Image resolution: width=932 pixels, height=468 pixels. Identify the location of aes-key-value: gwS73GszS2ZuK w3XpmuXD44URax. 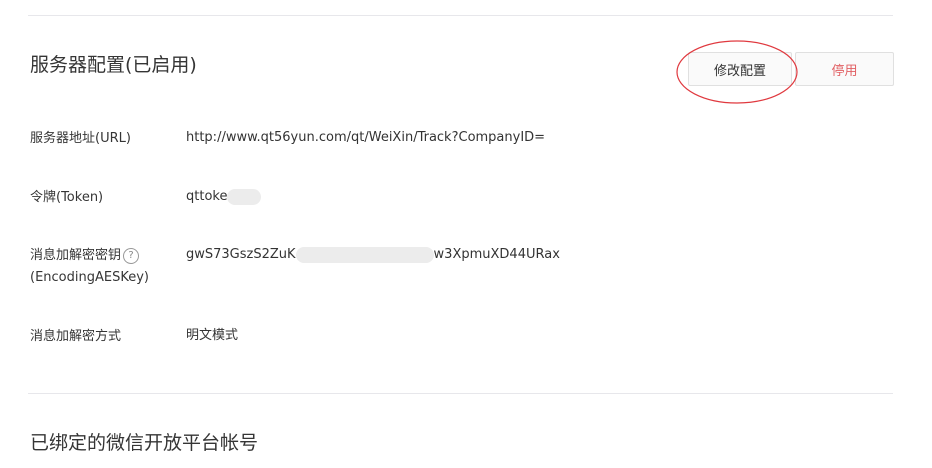
(373, 255).